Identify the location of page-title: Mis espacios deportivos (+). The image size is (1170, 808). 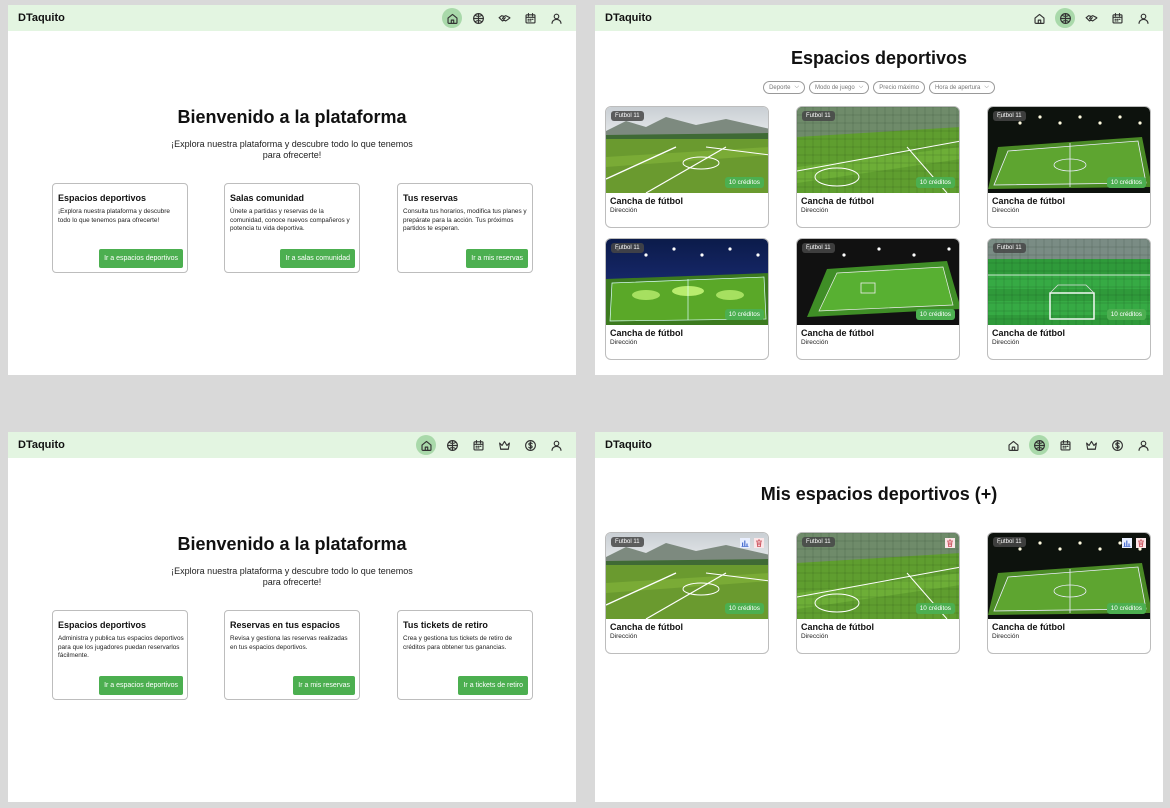
(879, 494).